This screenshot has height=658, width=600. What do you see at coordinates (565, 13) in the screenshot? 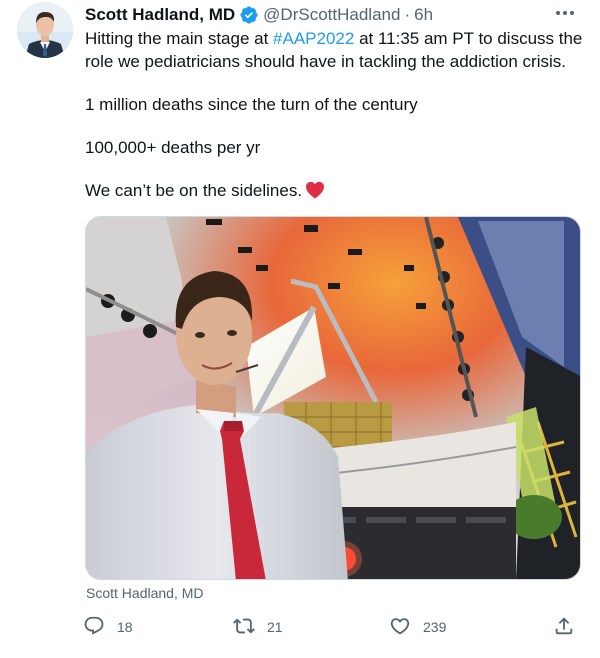
I see `more-options-icon` at bounding box center [565, 13].